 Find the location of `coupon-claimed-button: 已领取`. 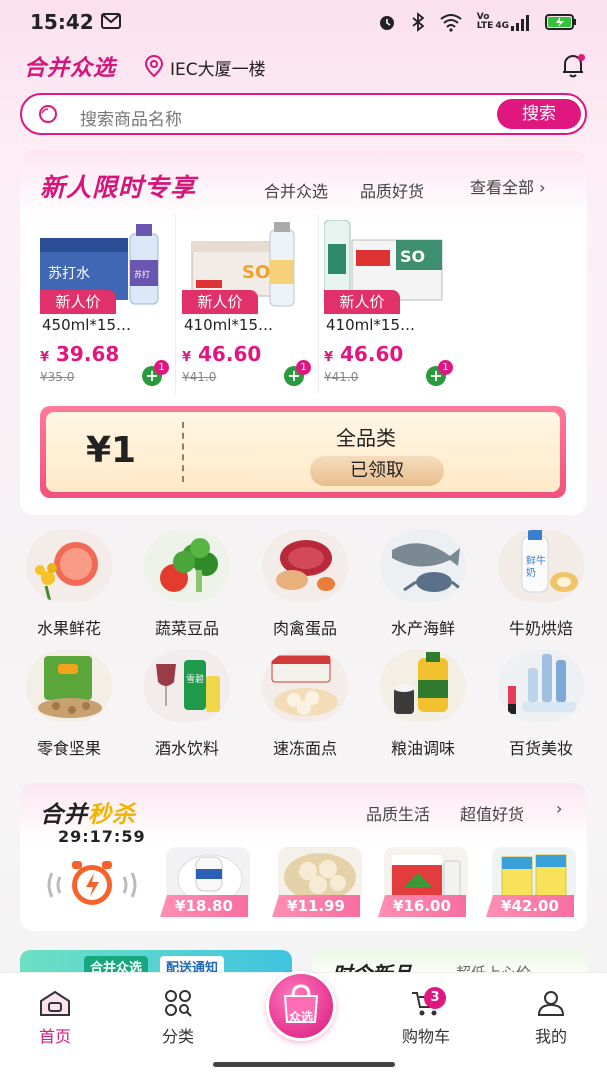

coupon-claimed-button: 已领取 is located at coordinates (377, 471).